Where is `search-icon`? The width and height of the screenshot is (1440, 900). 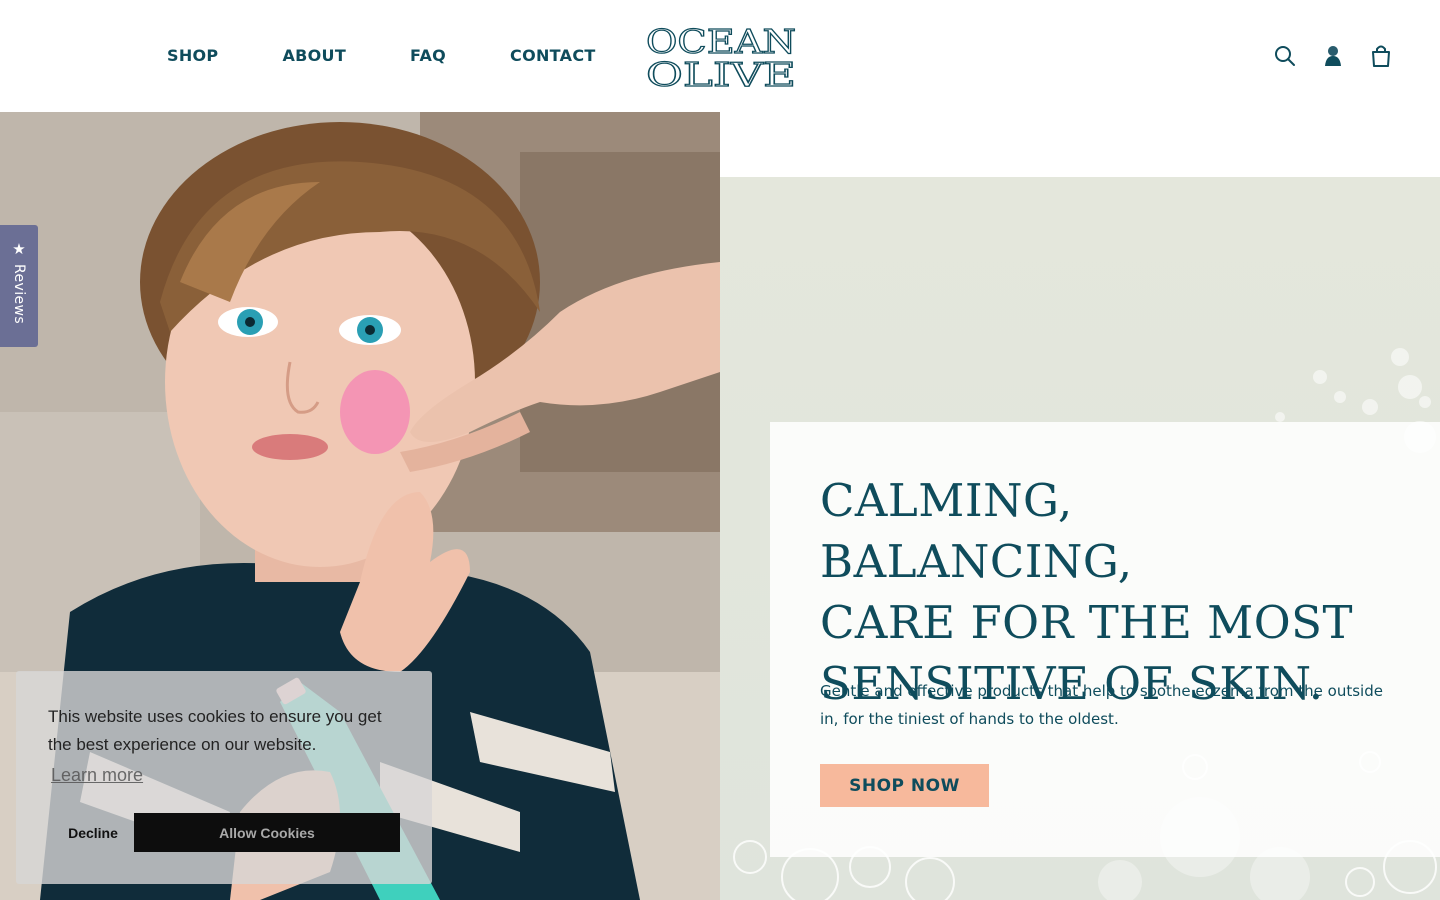
search-icon is located at coordinates (1285, 56).